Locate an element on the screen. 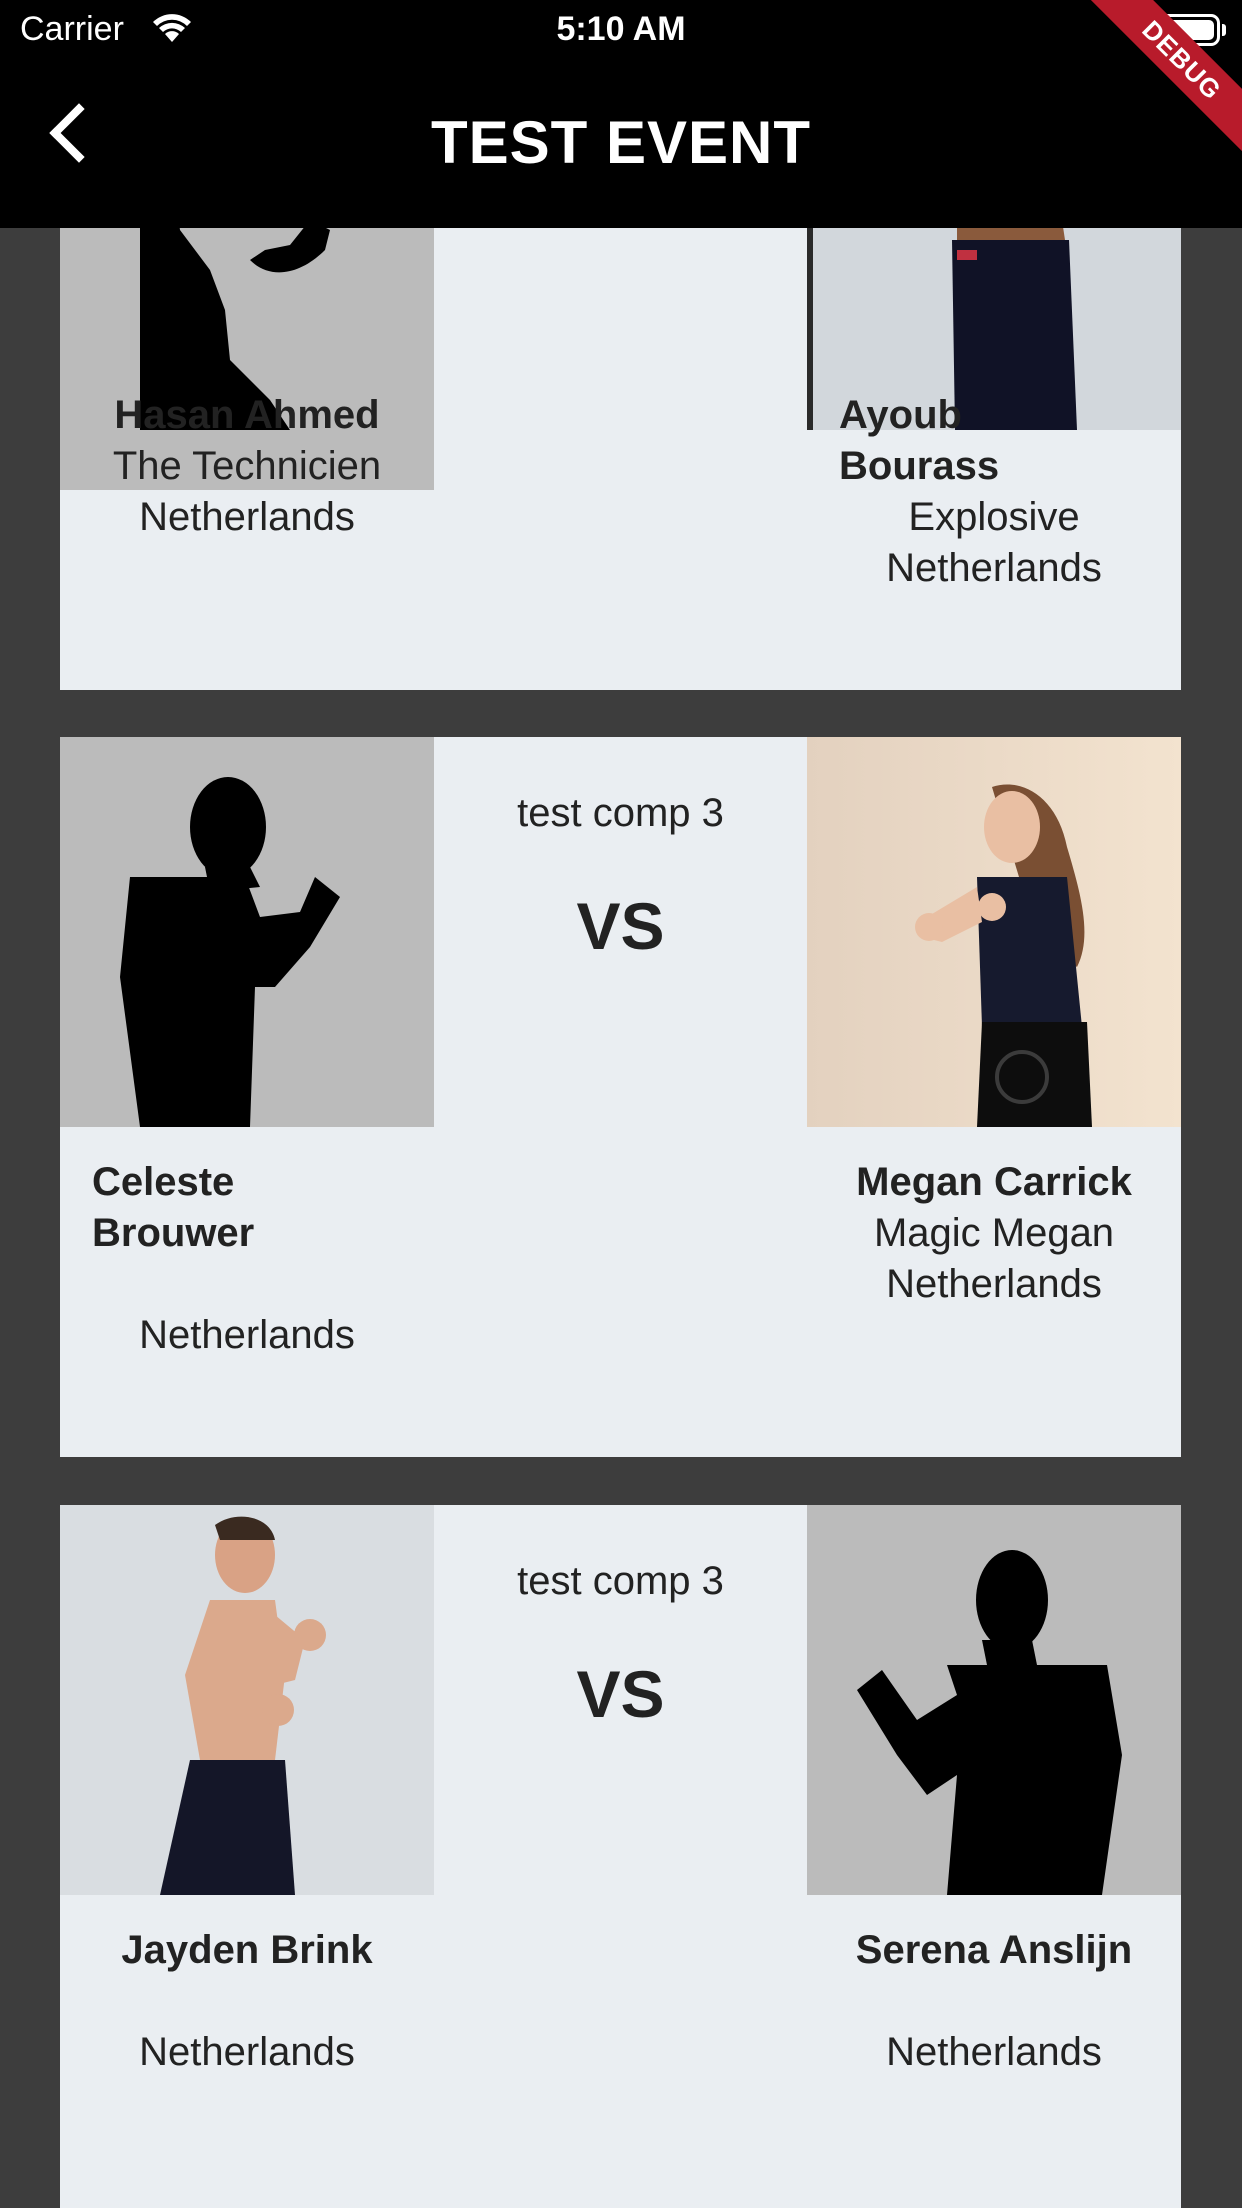  page-title: TEST EVENT is located at coordinates (621, 142).